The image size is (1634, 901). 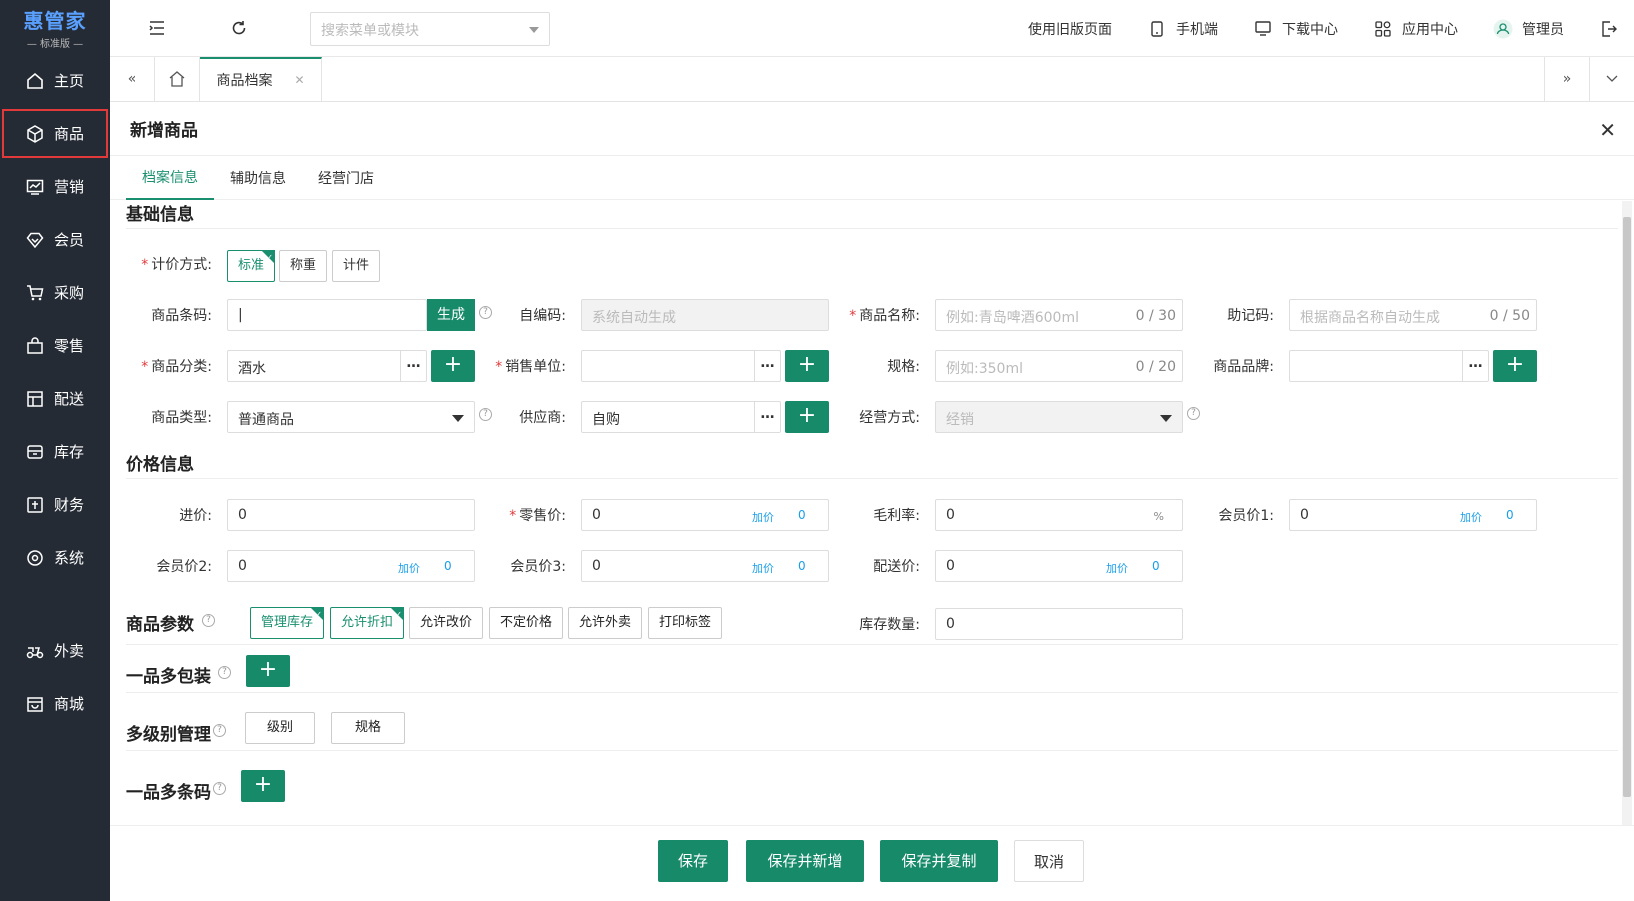 I want to click on panel-header: 新增商品 ✕, so click(x=872, y=129).